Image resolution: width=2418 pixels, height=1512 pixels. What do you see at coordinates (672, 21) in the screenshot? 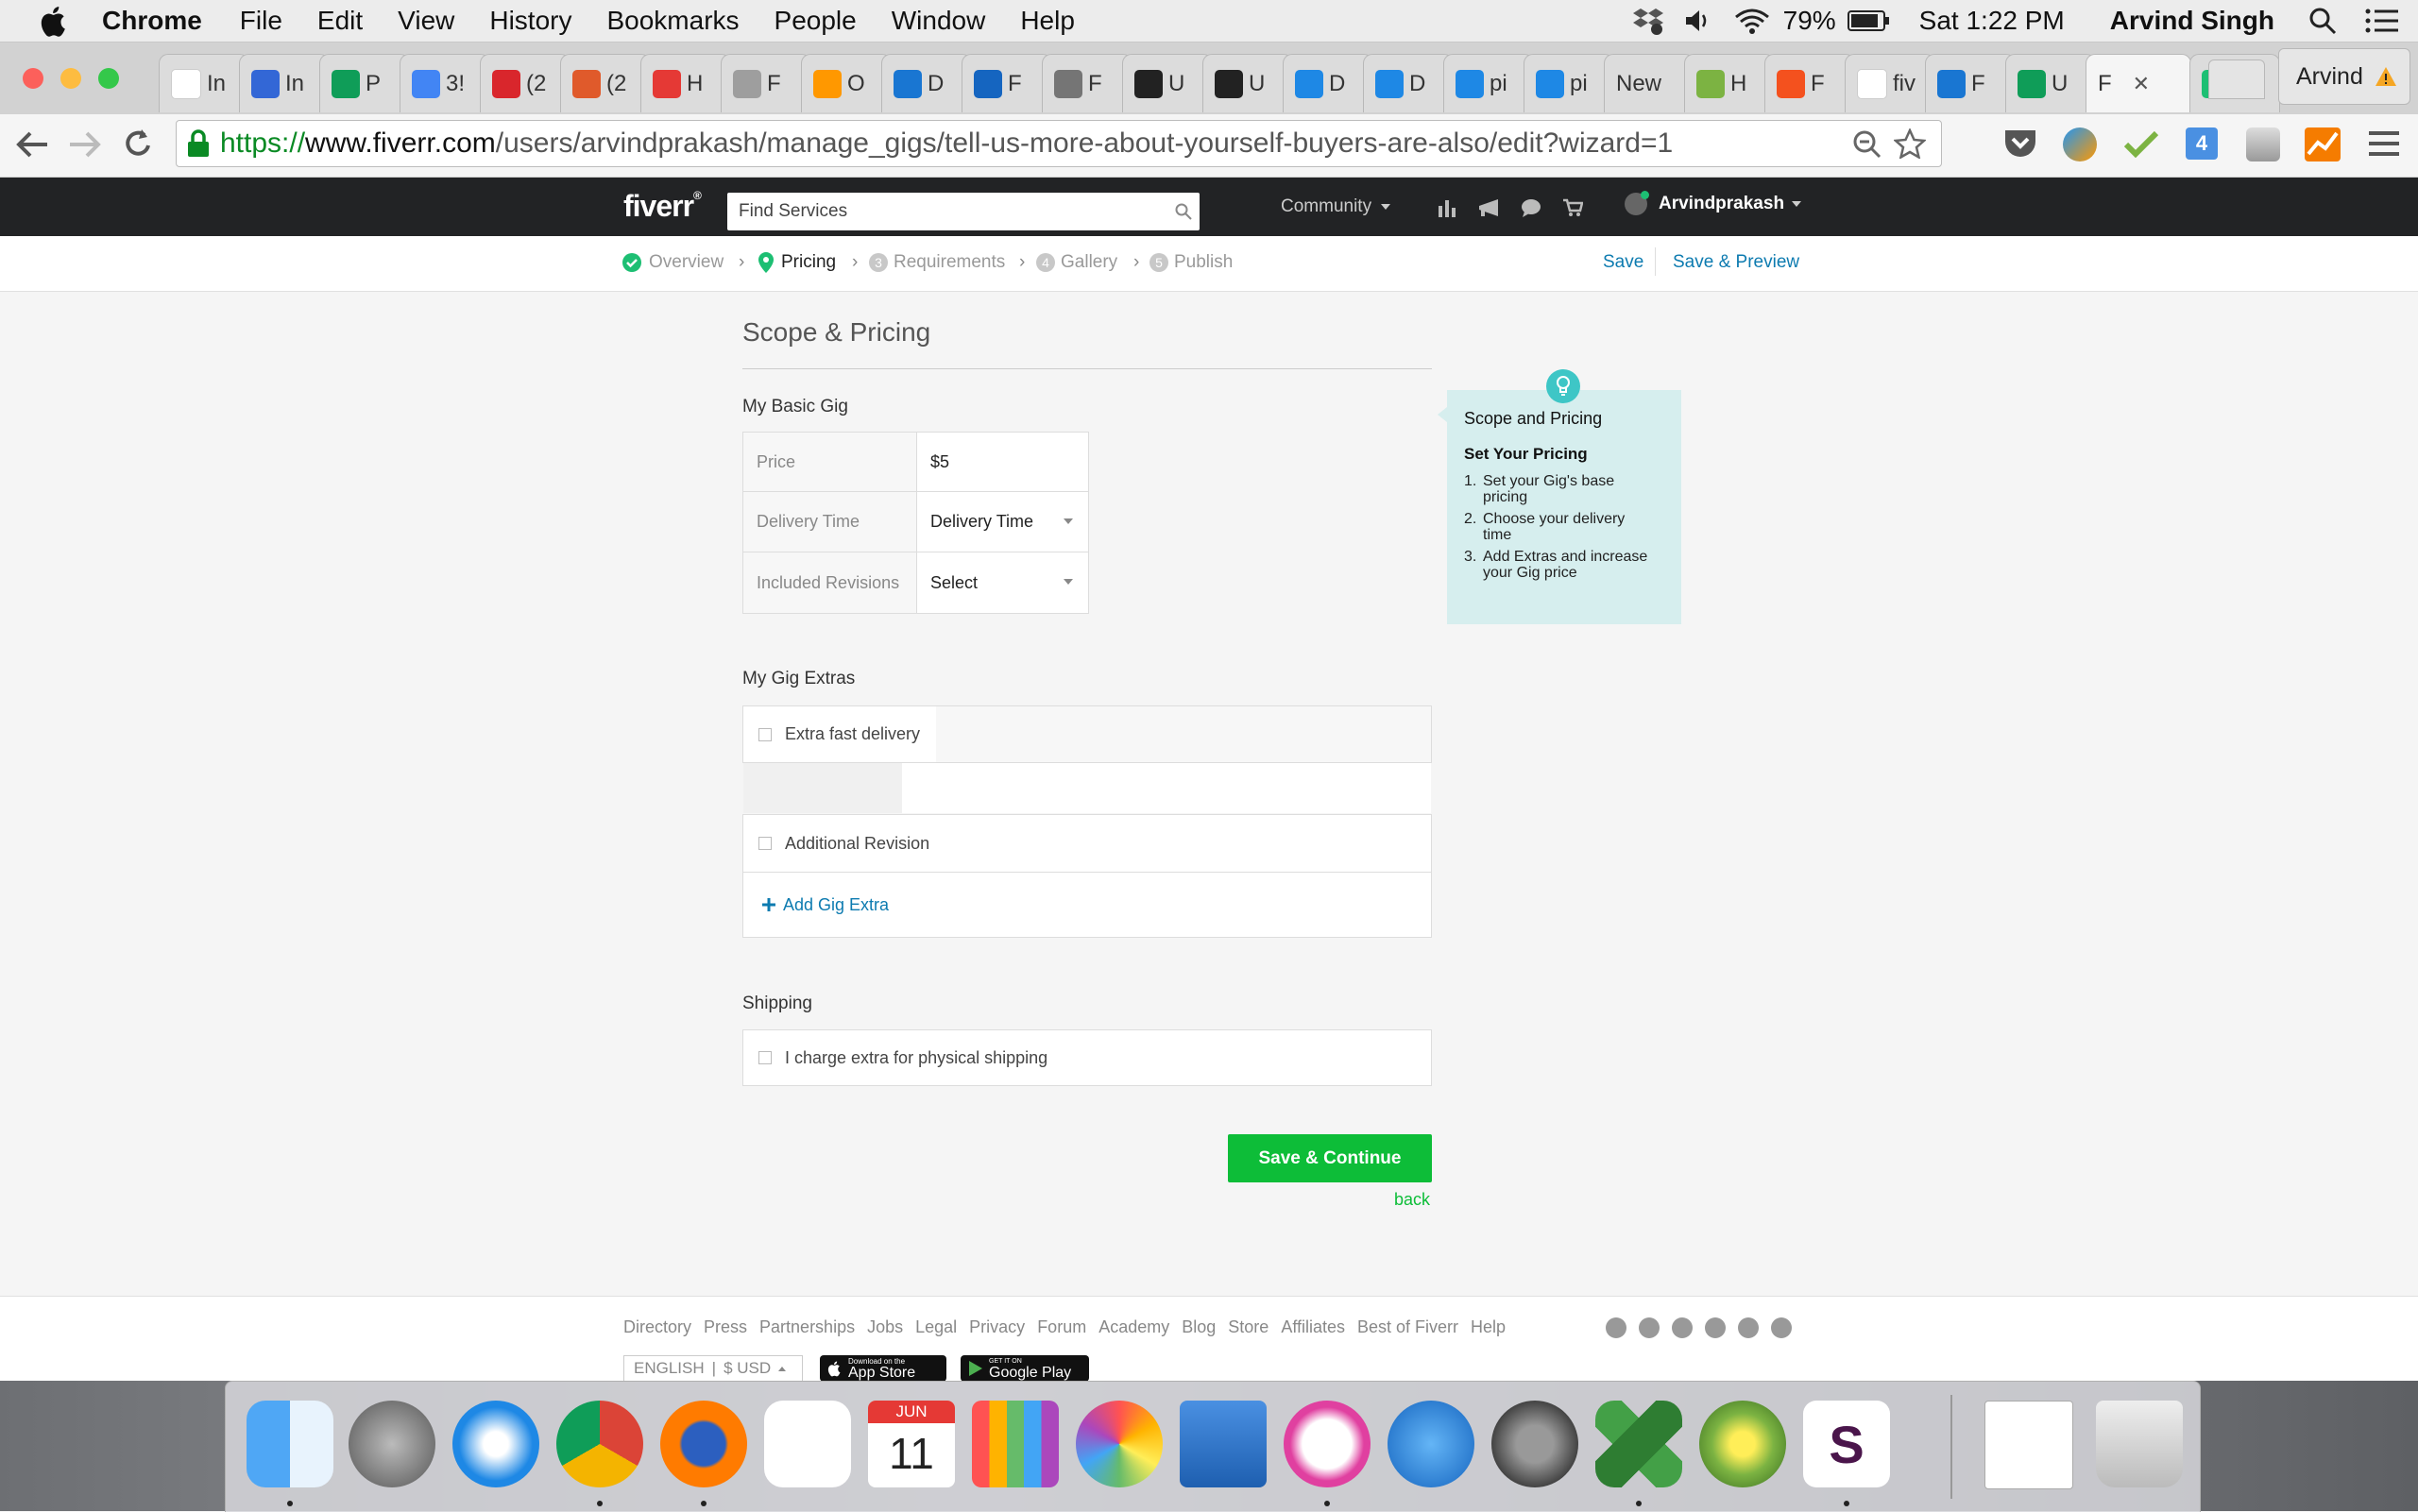
I see `menu-bookmarks: Bookmarks` at bounding box center [672, 21].